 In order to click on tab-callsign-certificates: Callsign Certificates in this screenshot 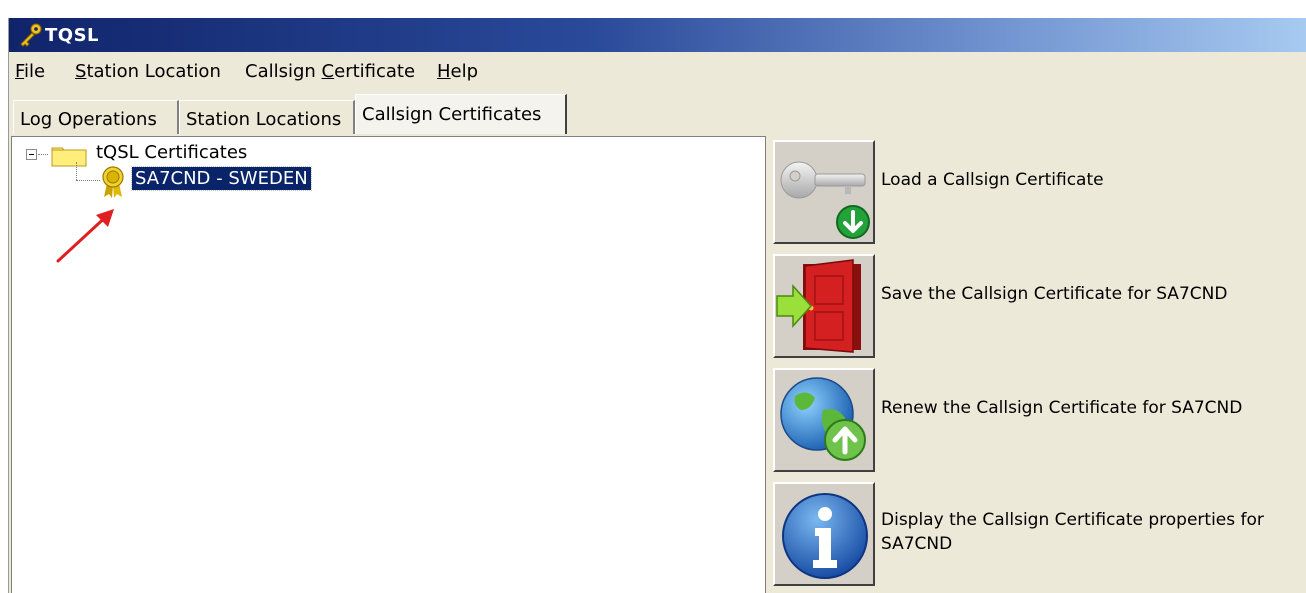, I will do `click(461, 114)`.